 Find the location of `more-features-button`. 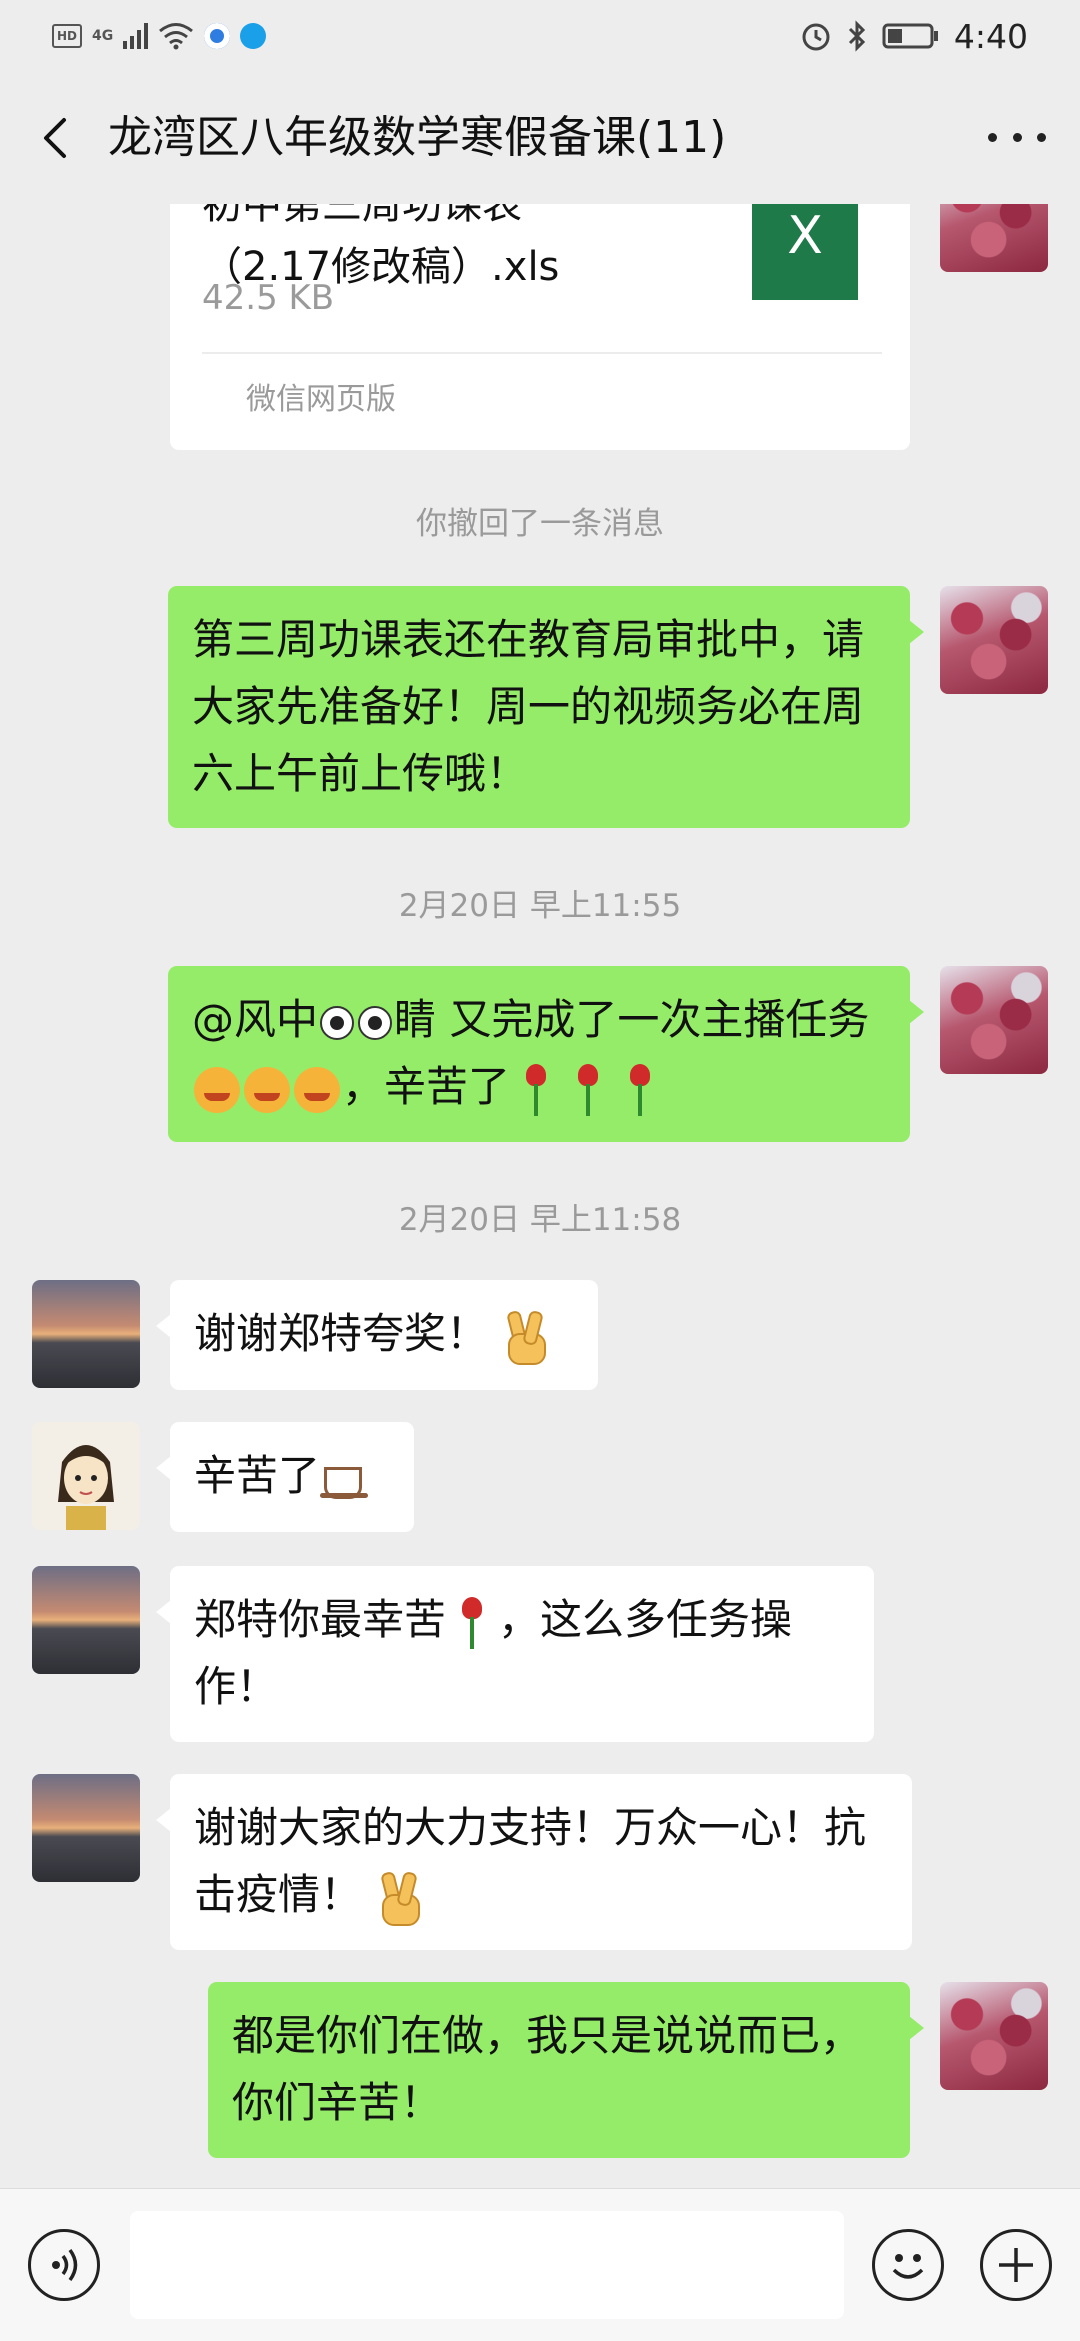

more-features-button is located at coordinates (1016, 2265).